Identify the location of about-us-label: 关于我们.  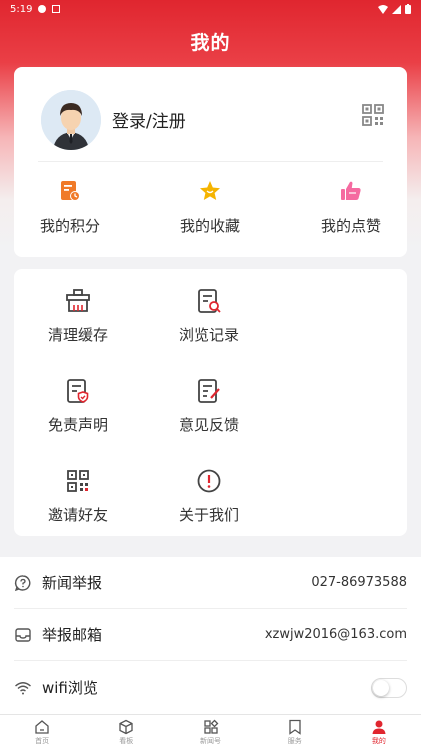
(208, 515).